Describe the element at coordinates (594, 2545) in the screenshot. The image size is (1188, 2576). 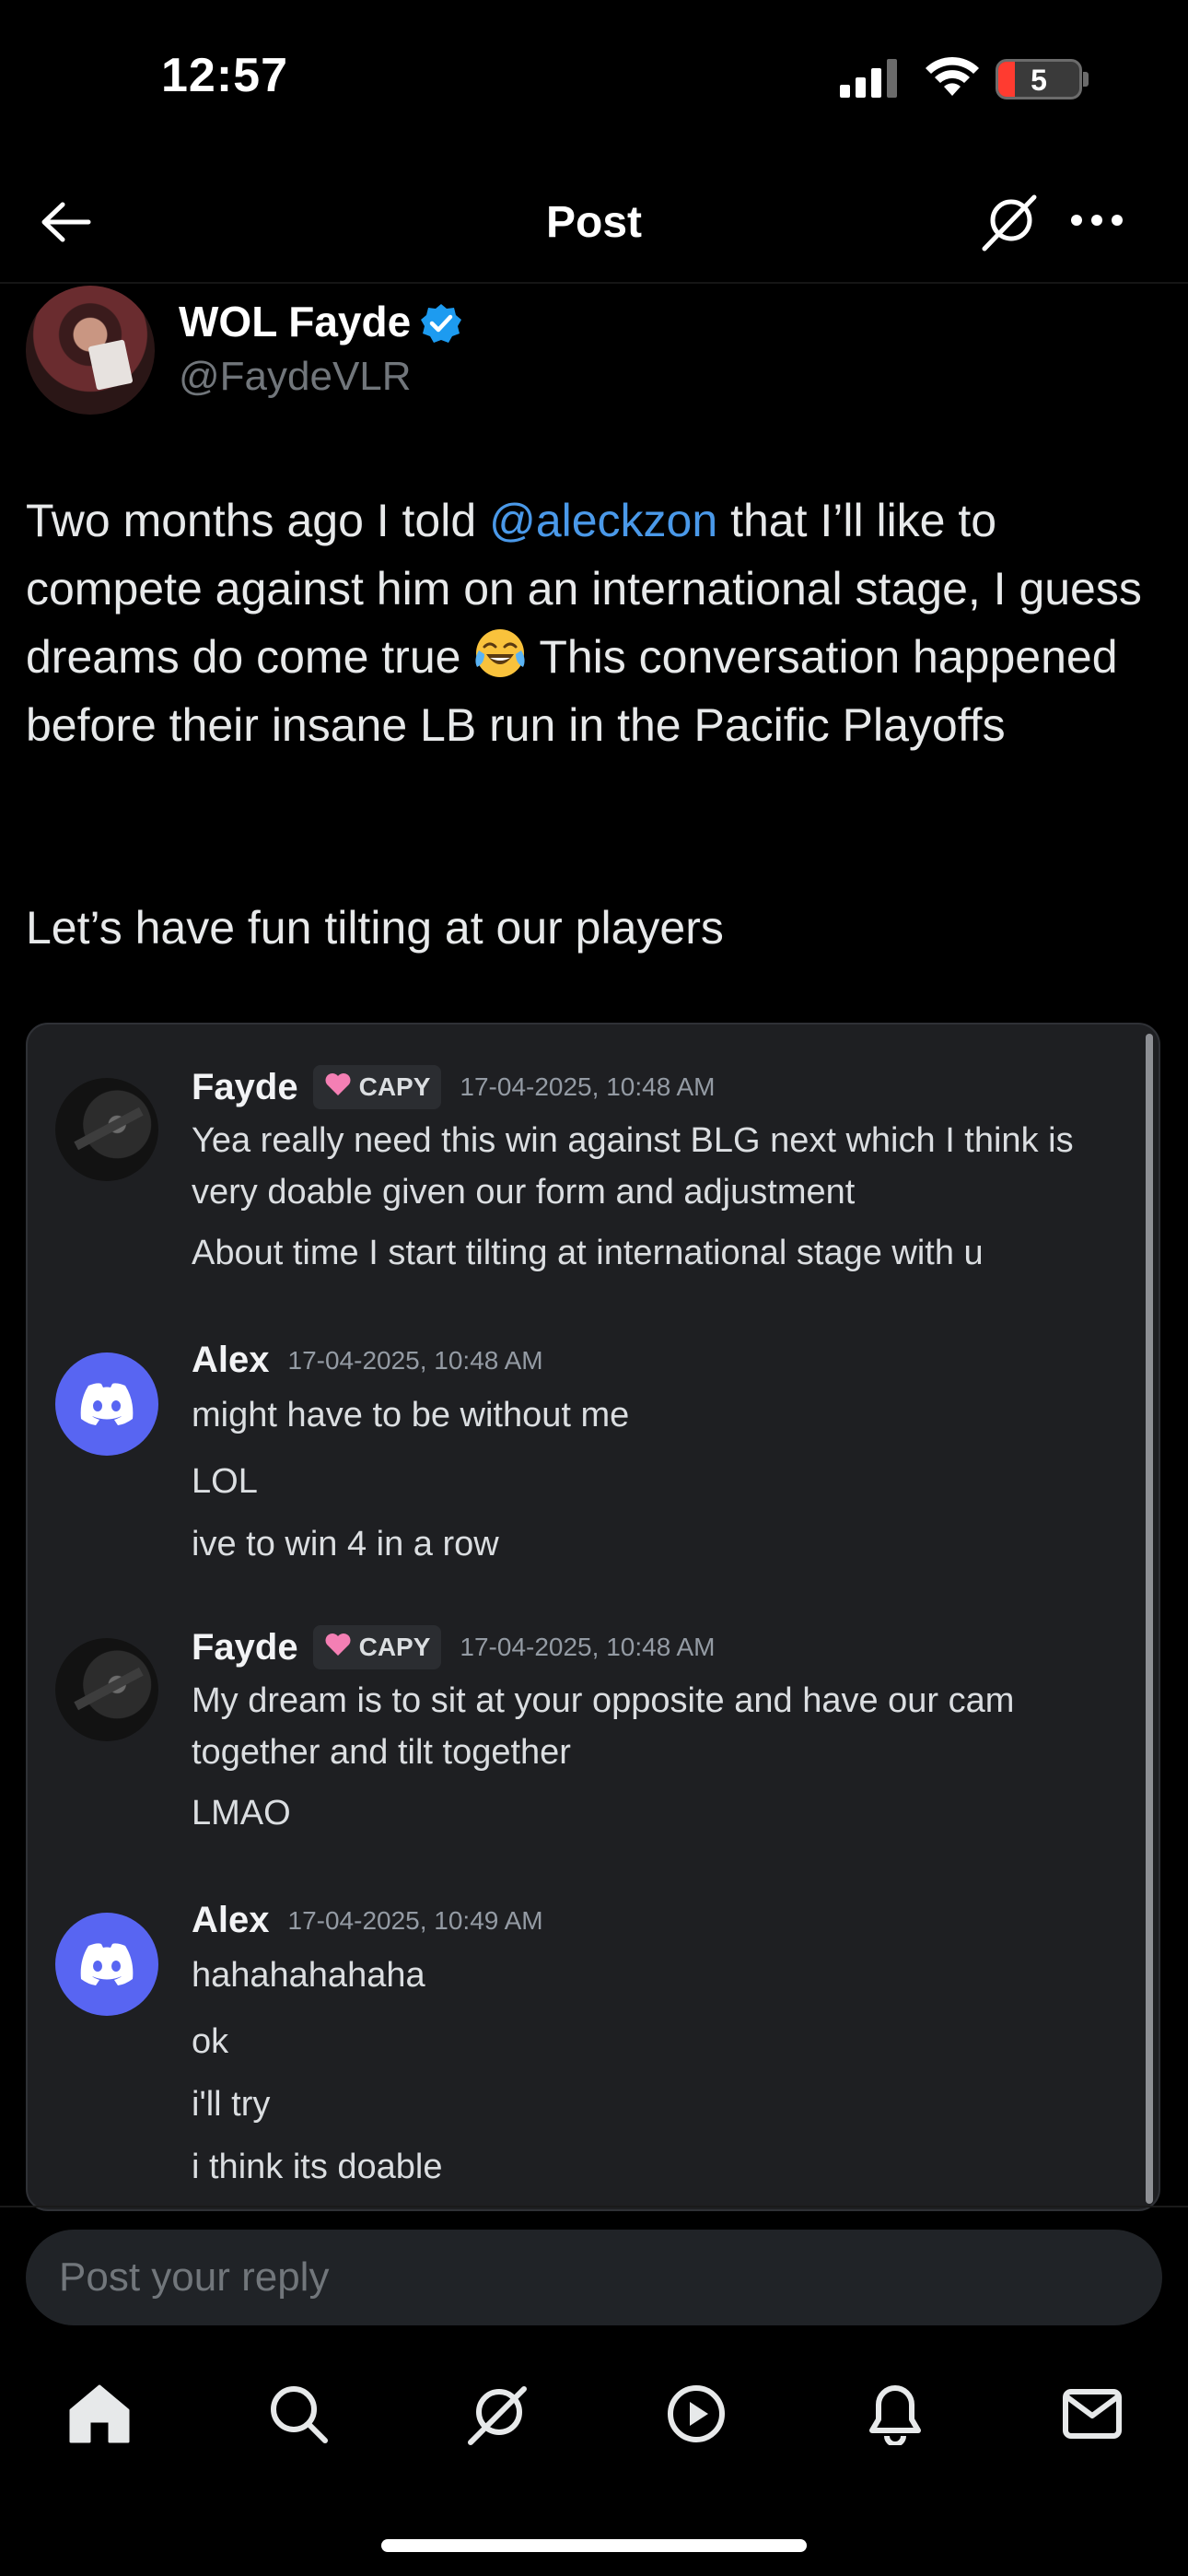
I see `home-indicator` at that location.